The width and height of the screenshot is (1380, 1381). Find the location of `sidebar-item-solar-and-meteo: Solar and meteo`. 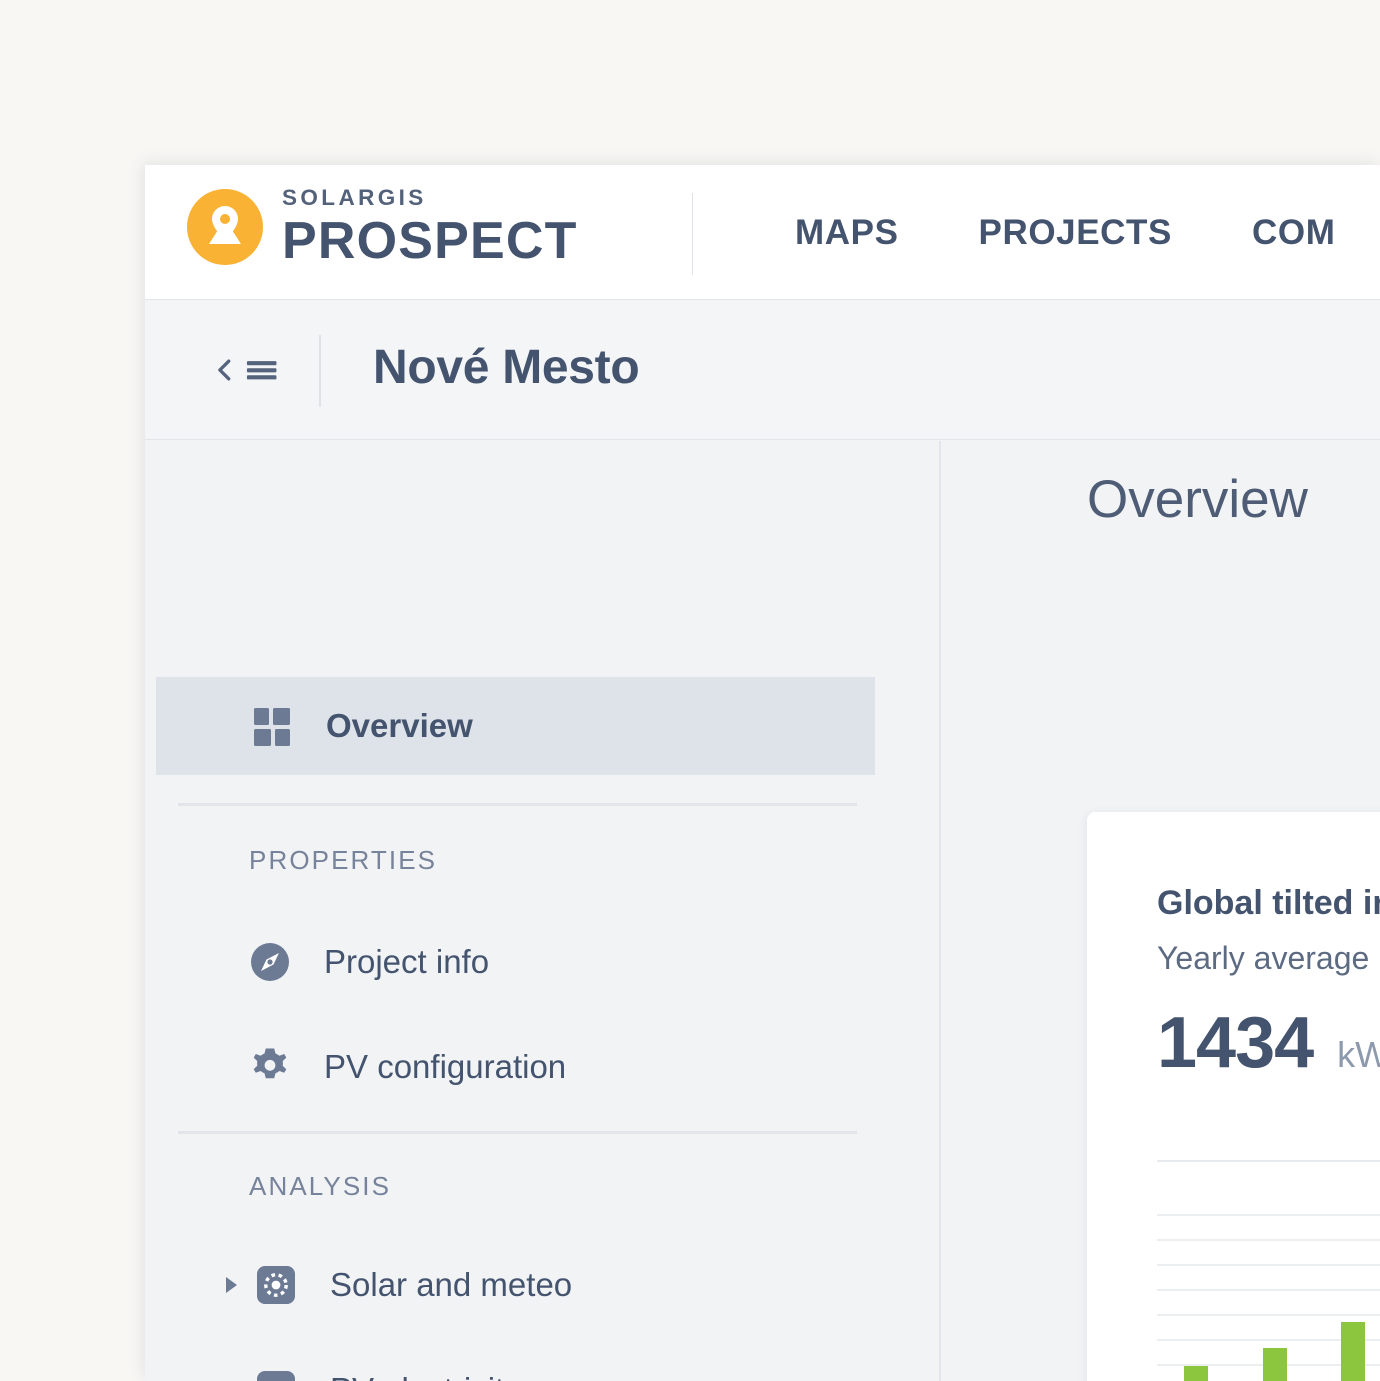

sidebar-item-solar-and-meteo: Solar and meteo is located at coordinates (515, 1285).